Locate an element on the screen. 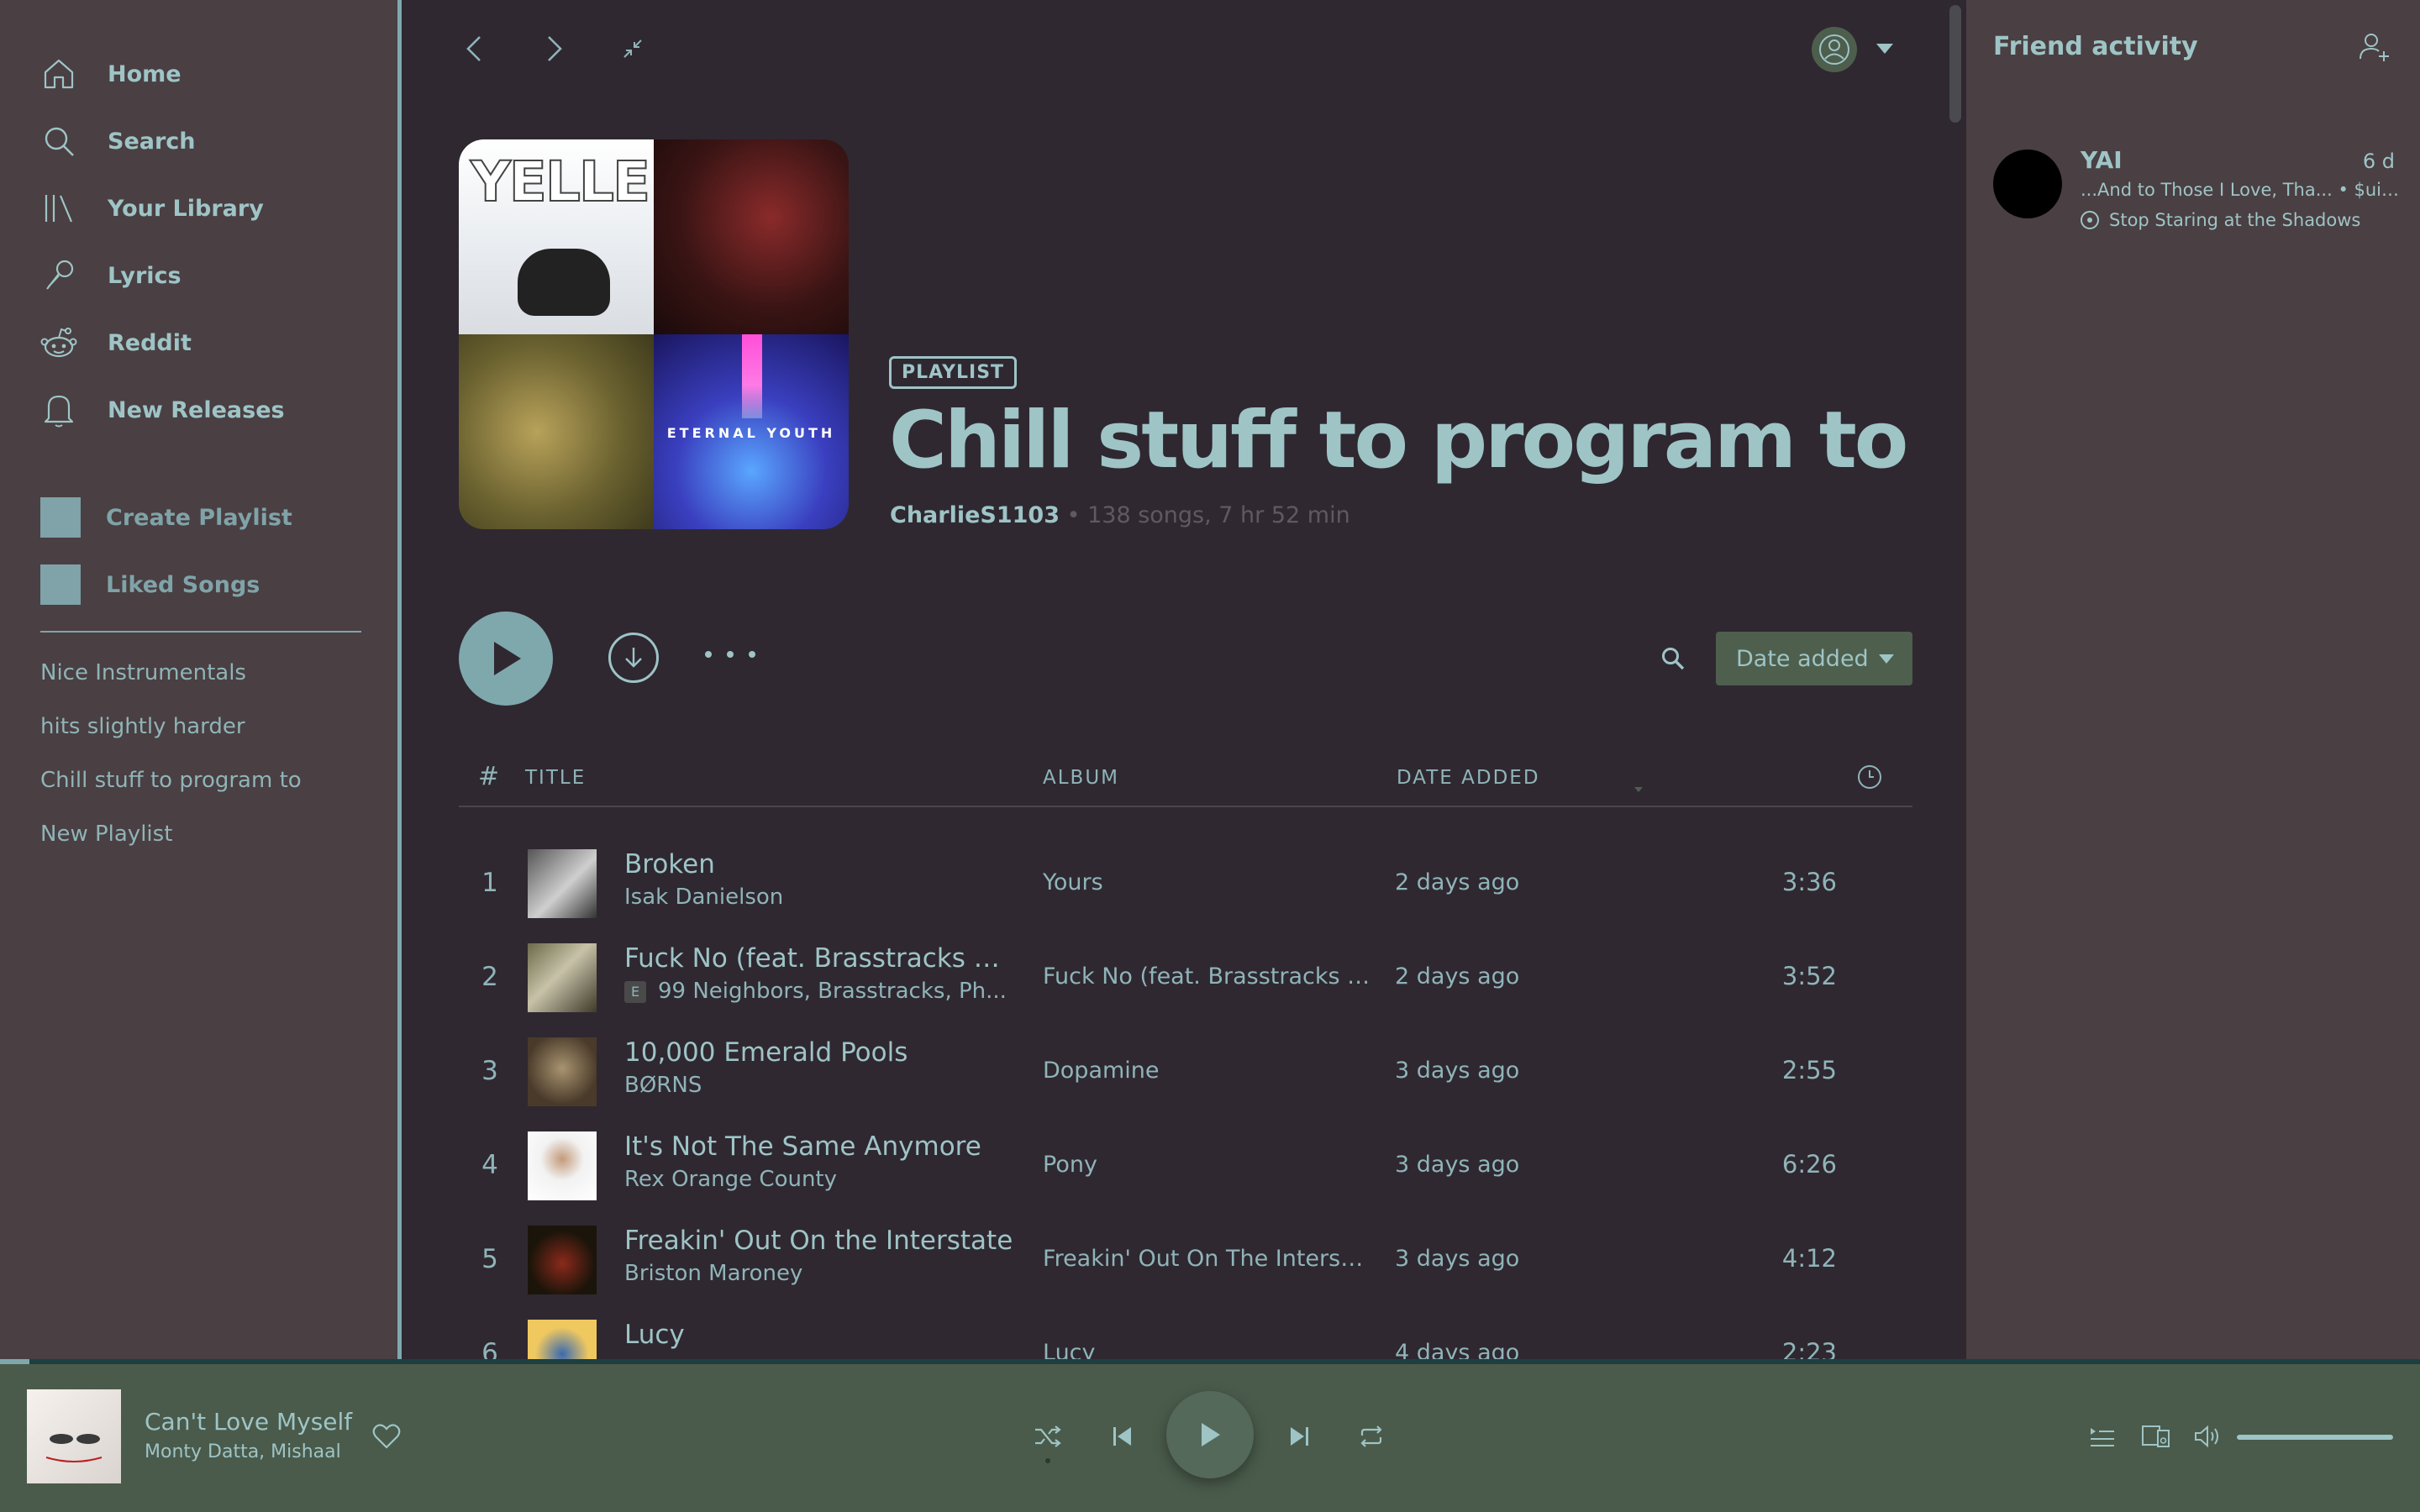 The width and height of the screenshot is (2420, 1512). cover-tile-1: YELLE is located at coordinates (556, 236).